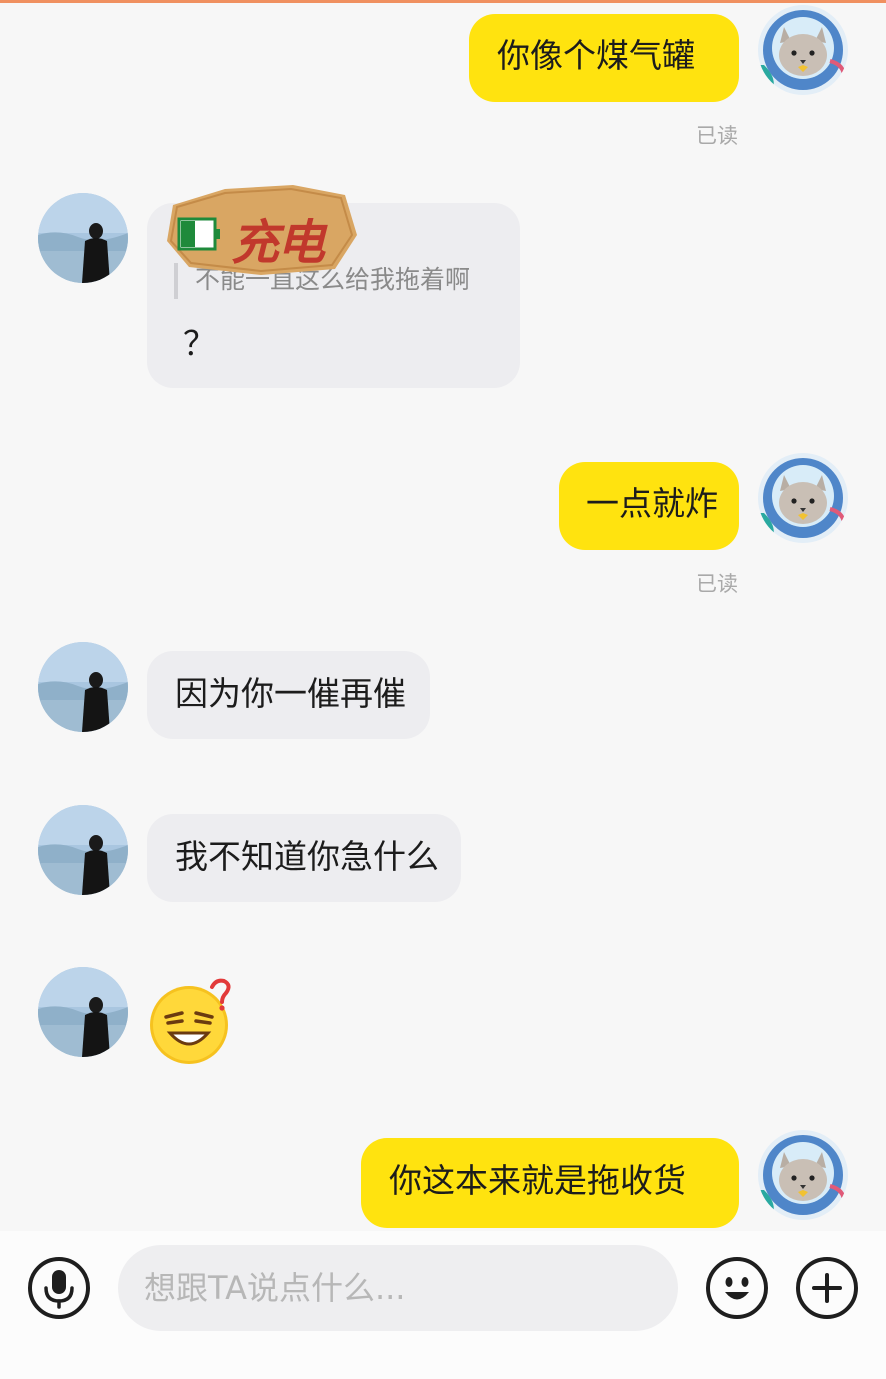  I want to click on sleepy-grin-emoji-icon, so click(190, 1021).